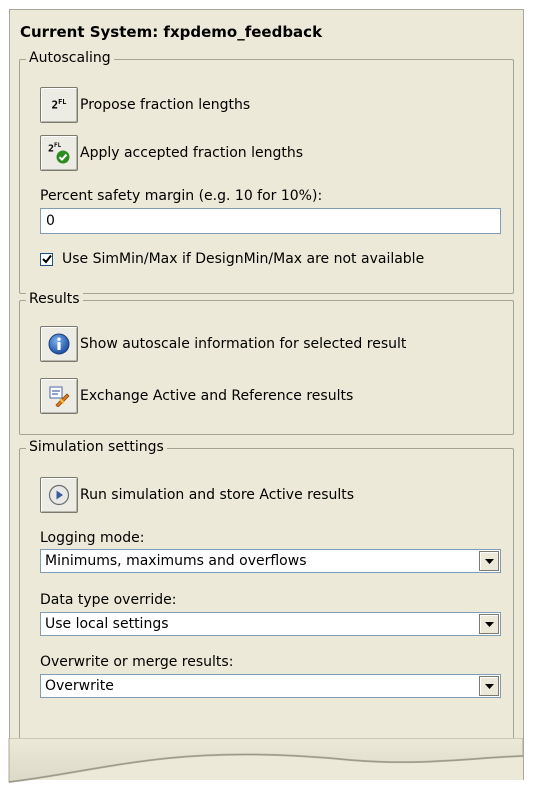  I want to click on overwrite-merge-value: Overwrite, so click(79, 686).